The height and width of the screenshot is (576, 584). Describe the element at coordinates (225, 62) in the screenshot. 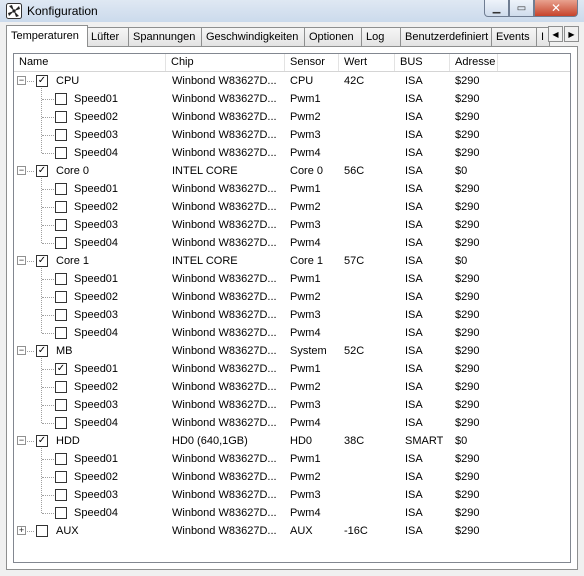

I see `column-header-chip: Chip` at that location.